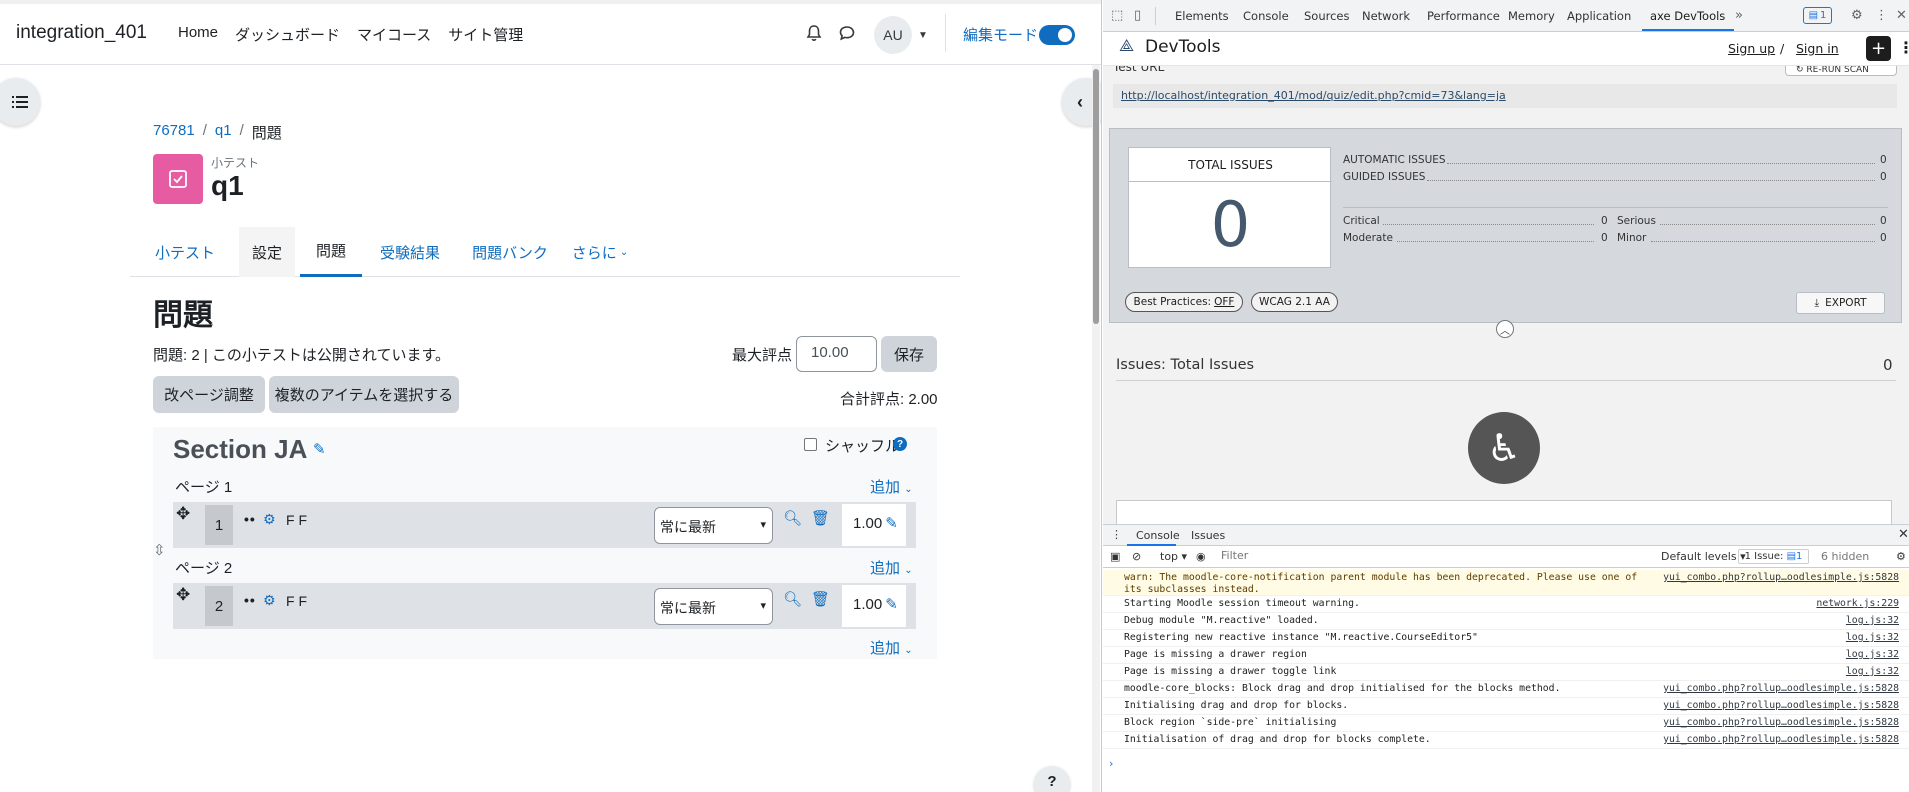 This screenshot has height=792, width=1909. I want to click on tab-question-bank: 問題バンク, so click(510, 252).